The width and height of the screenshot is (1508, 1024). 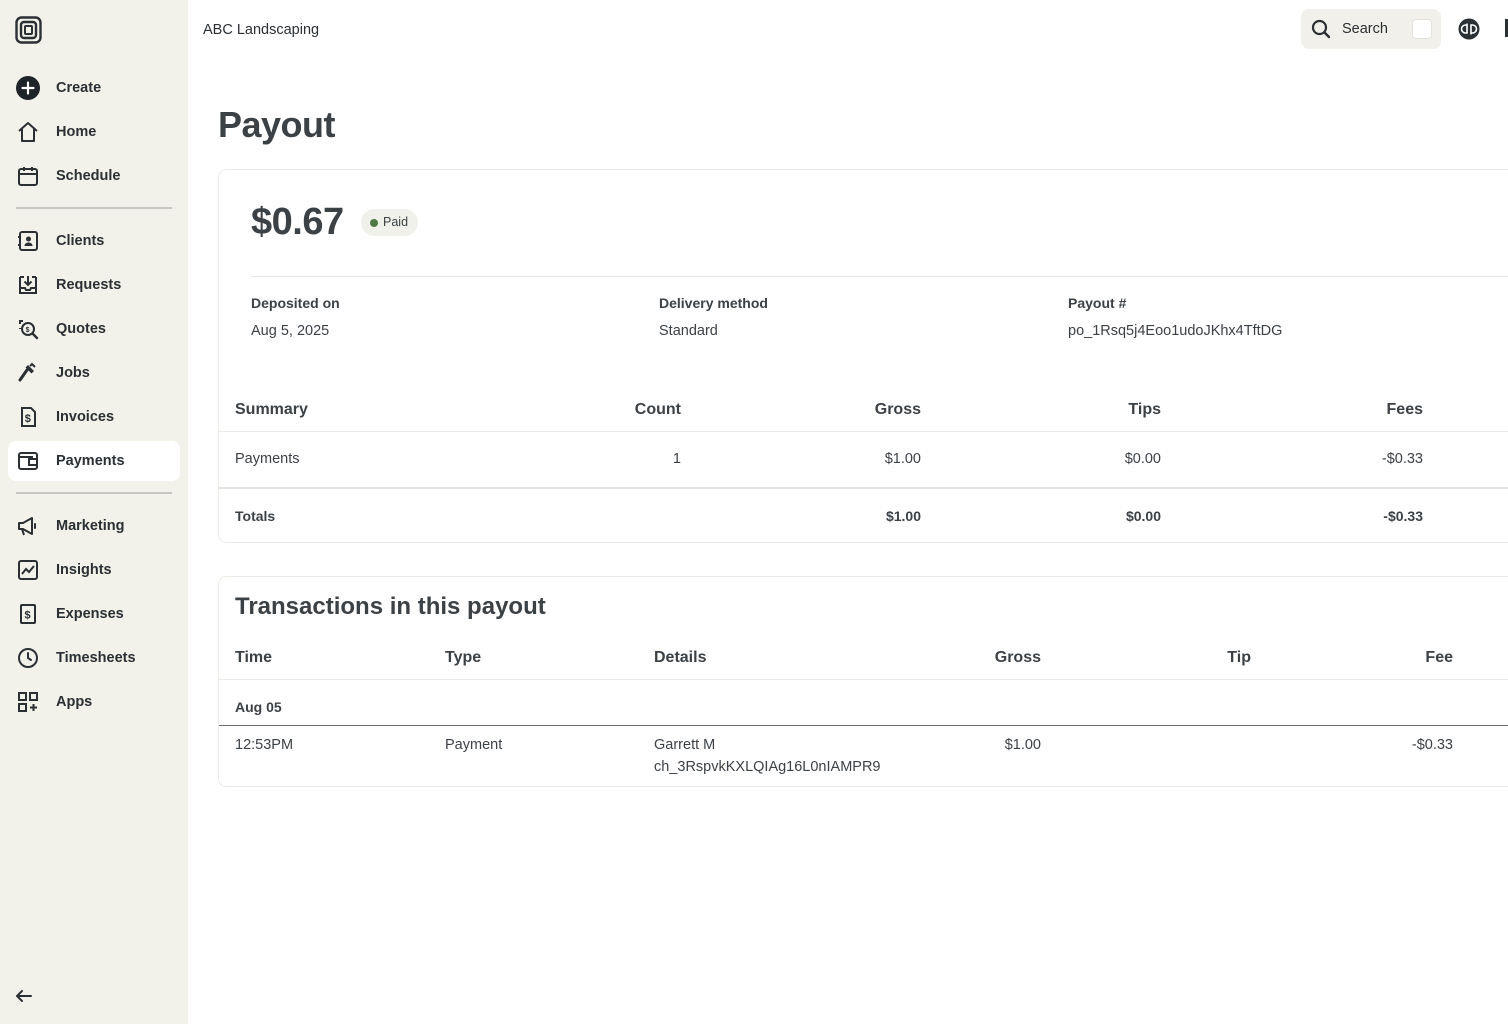 What do you see at coordinates (1422, 29) in the screenshot?
I see `keyboard-shortcut-badge` at bounding box center [1422, 29].